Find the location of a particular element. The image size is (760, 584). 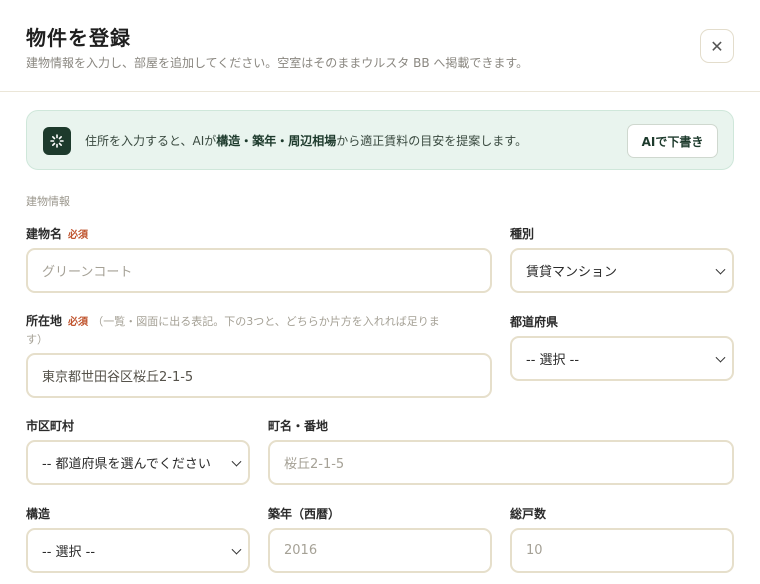

prefecture-select-value: -- 選択 -- is located at coordinates (553, 360).